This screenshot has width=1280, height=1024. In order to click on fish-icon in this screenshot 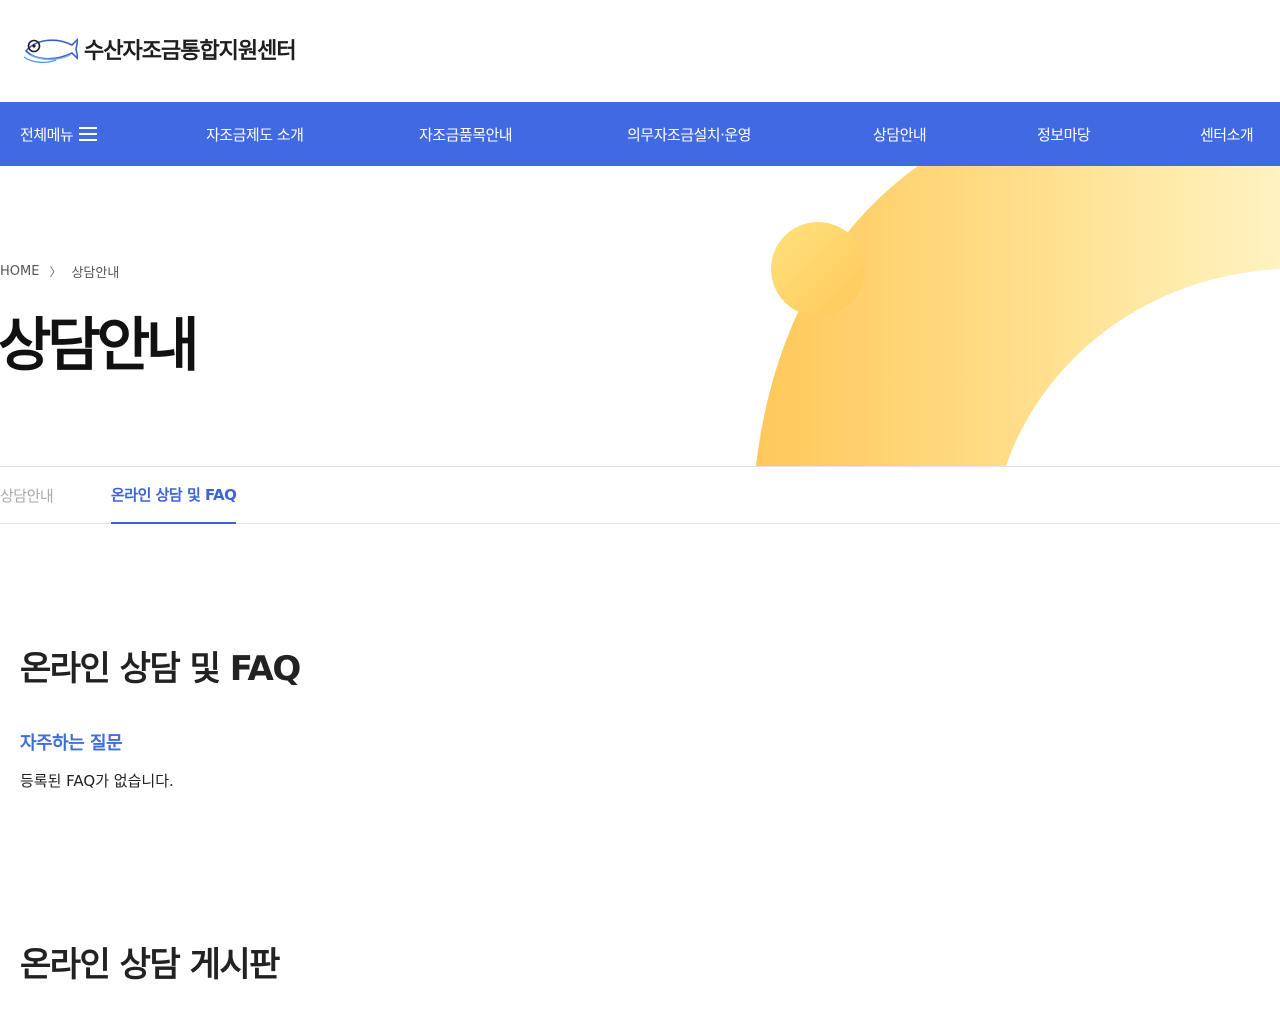, I will do `click(50, 50)`.